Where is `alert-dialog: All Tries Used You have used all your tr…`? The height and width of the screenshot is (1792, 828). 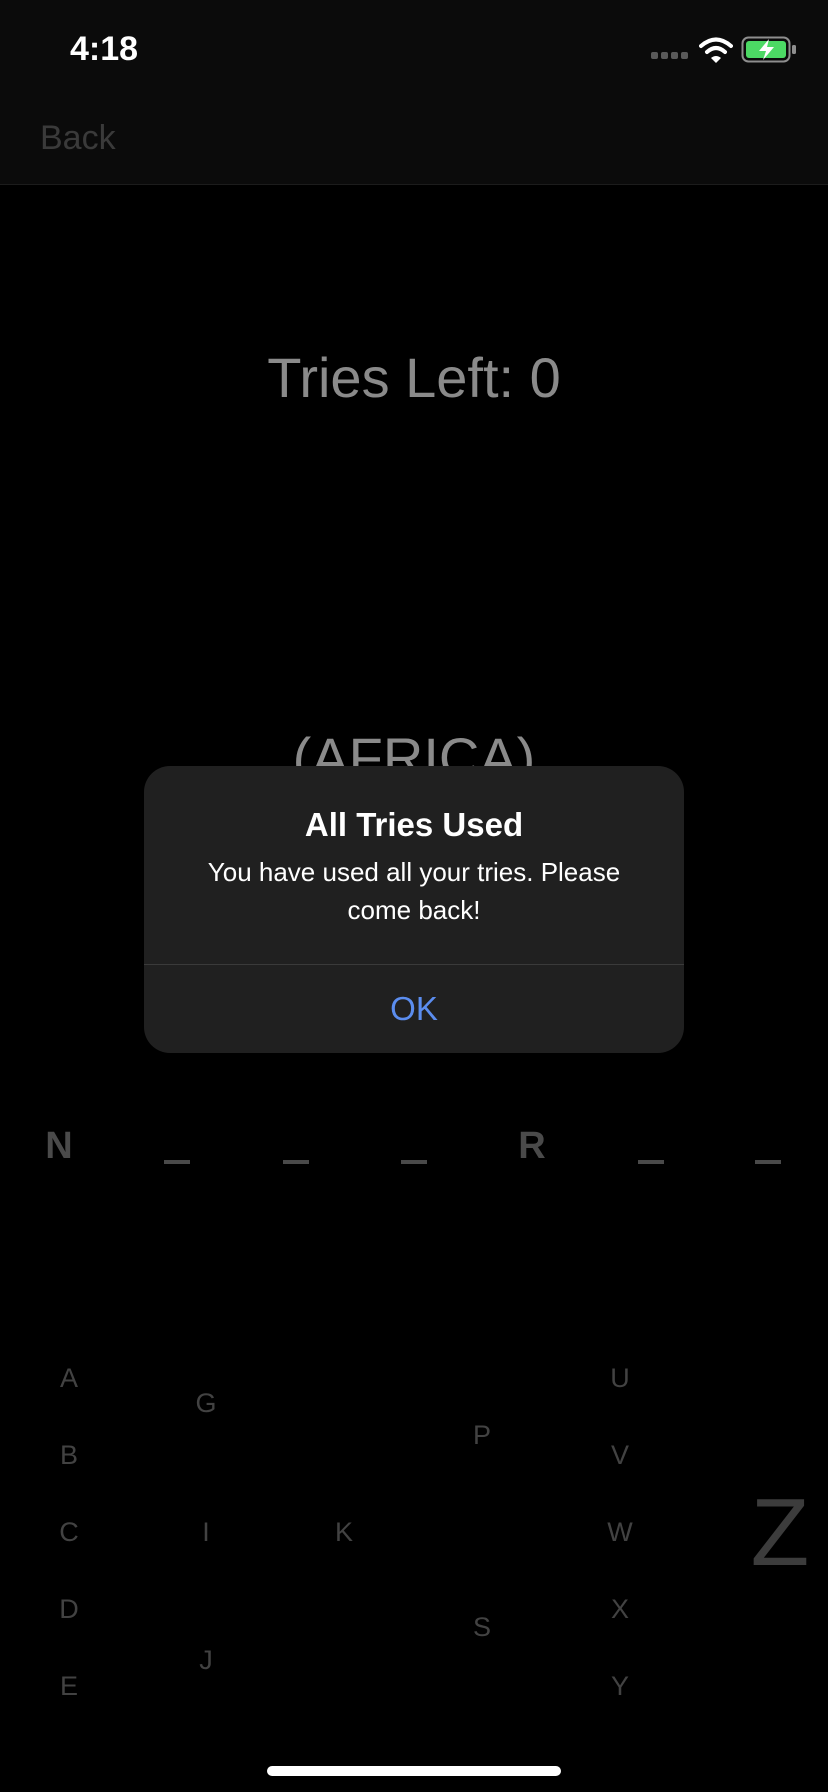 alert-dialog: All Tries Used You have used all your tr… is located at coordinates (414, 909).